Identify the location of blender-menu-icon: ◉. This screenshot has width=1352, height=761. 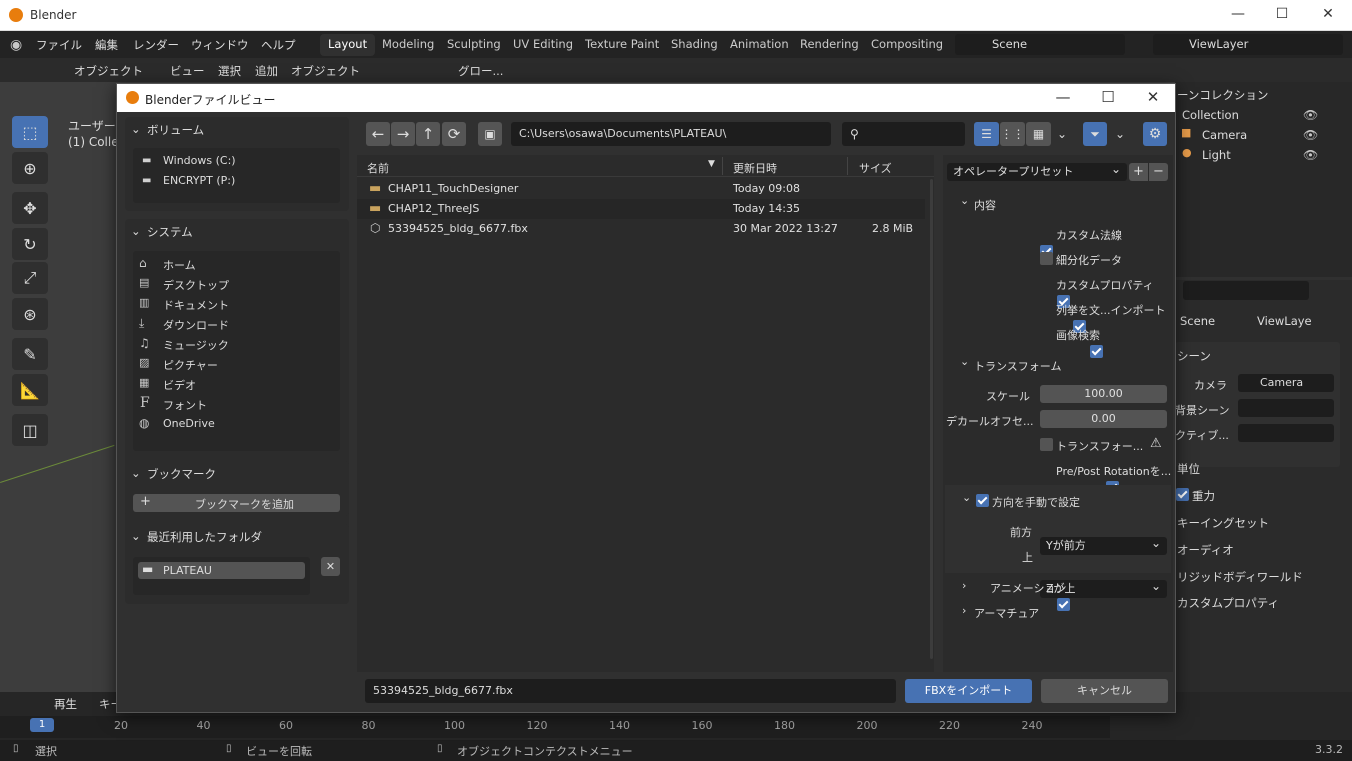
(16, 45).